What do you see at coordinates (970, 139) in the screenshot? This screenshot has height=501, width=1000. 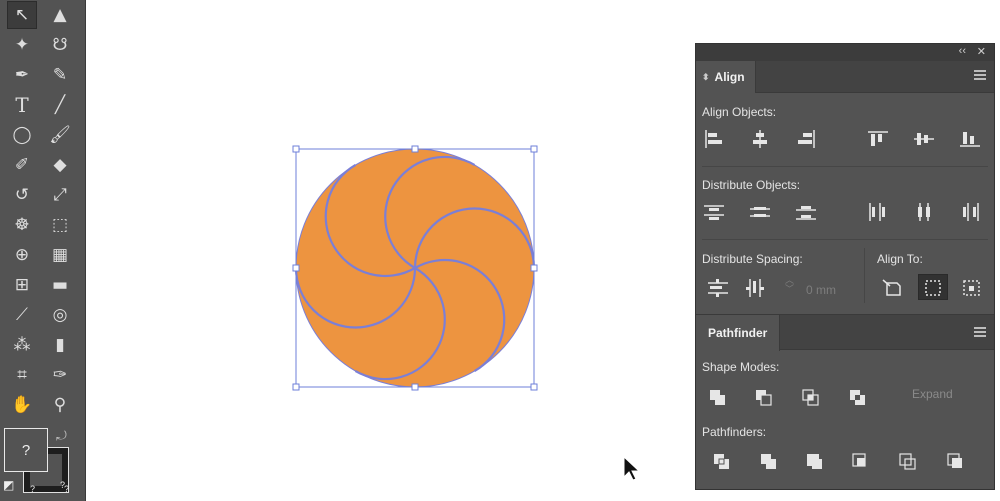 I see `vertical-align-bottom-icon` at bounding box center [970, 139].